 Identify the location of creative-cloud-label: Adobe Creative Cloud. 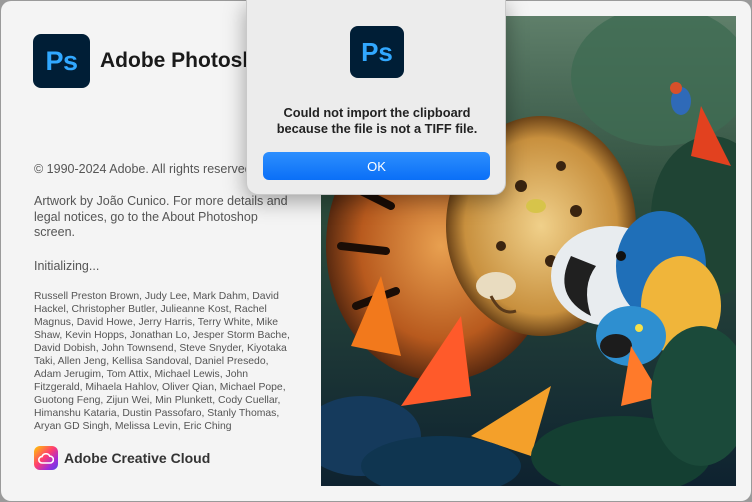
(137, 458).